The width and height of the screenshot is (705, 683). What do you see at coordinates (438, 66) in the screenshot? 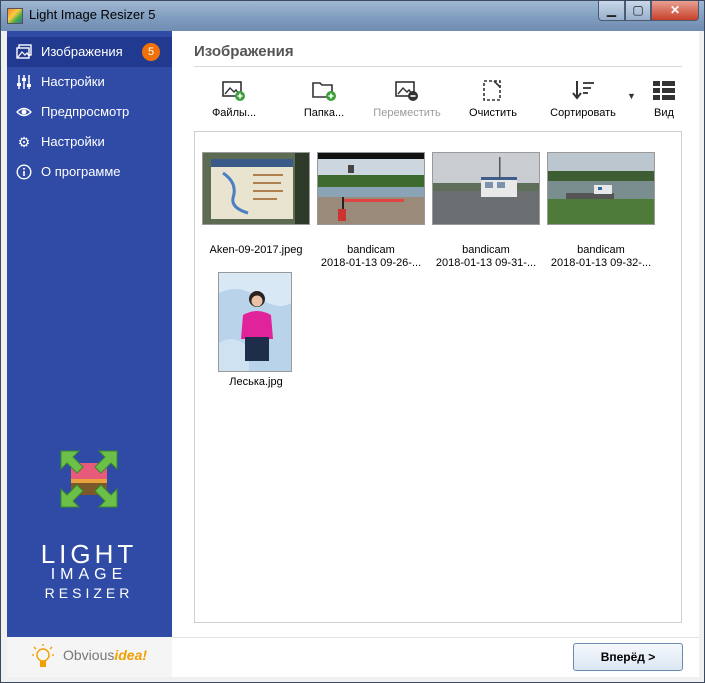
I see `divider` at bounding box center [438, 66].